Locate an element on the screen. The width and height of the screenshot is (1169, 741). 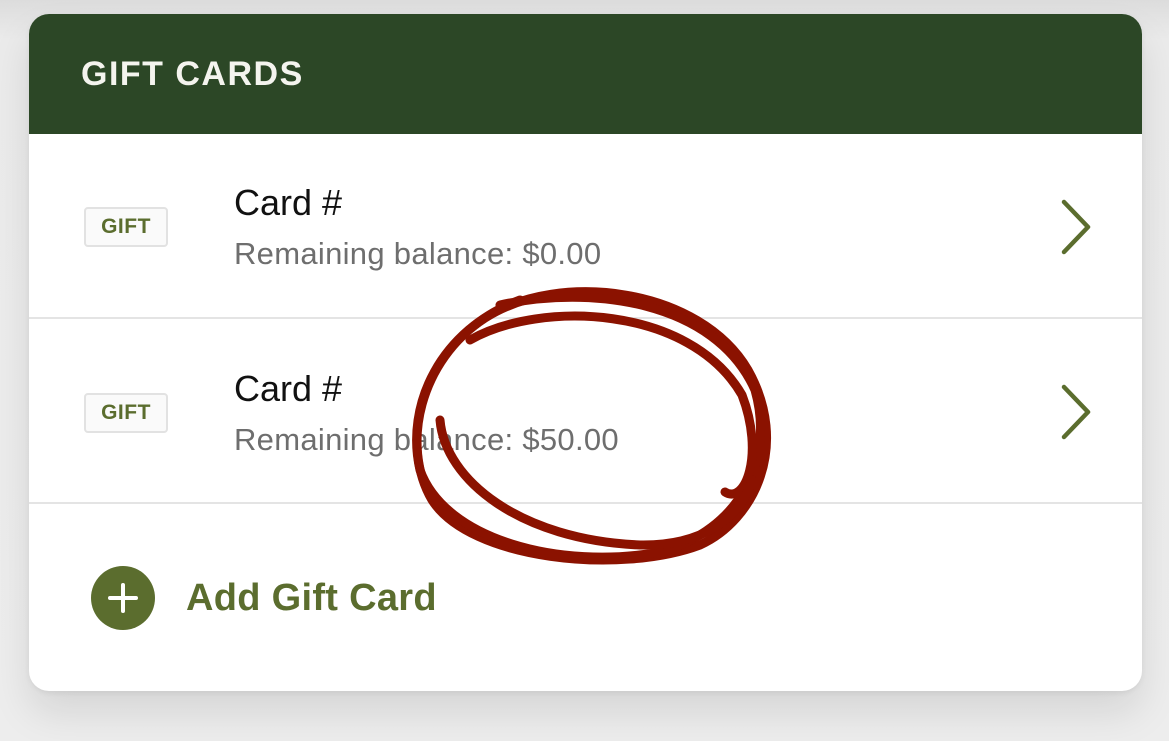
remaining-balance: Remaining balance: $50.00 is located at coordinates (426, 439).